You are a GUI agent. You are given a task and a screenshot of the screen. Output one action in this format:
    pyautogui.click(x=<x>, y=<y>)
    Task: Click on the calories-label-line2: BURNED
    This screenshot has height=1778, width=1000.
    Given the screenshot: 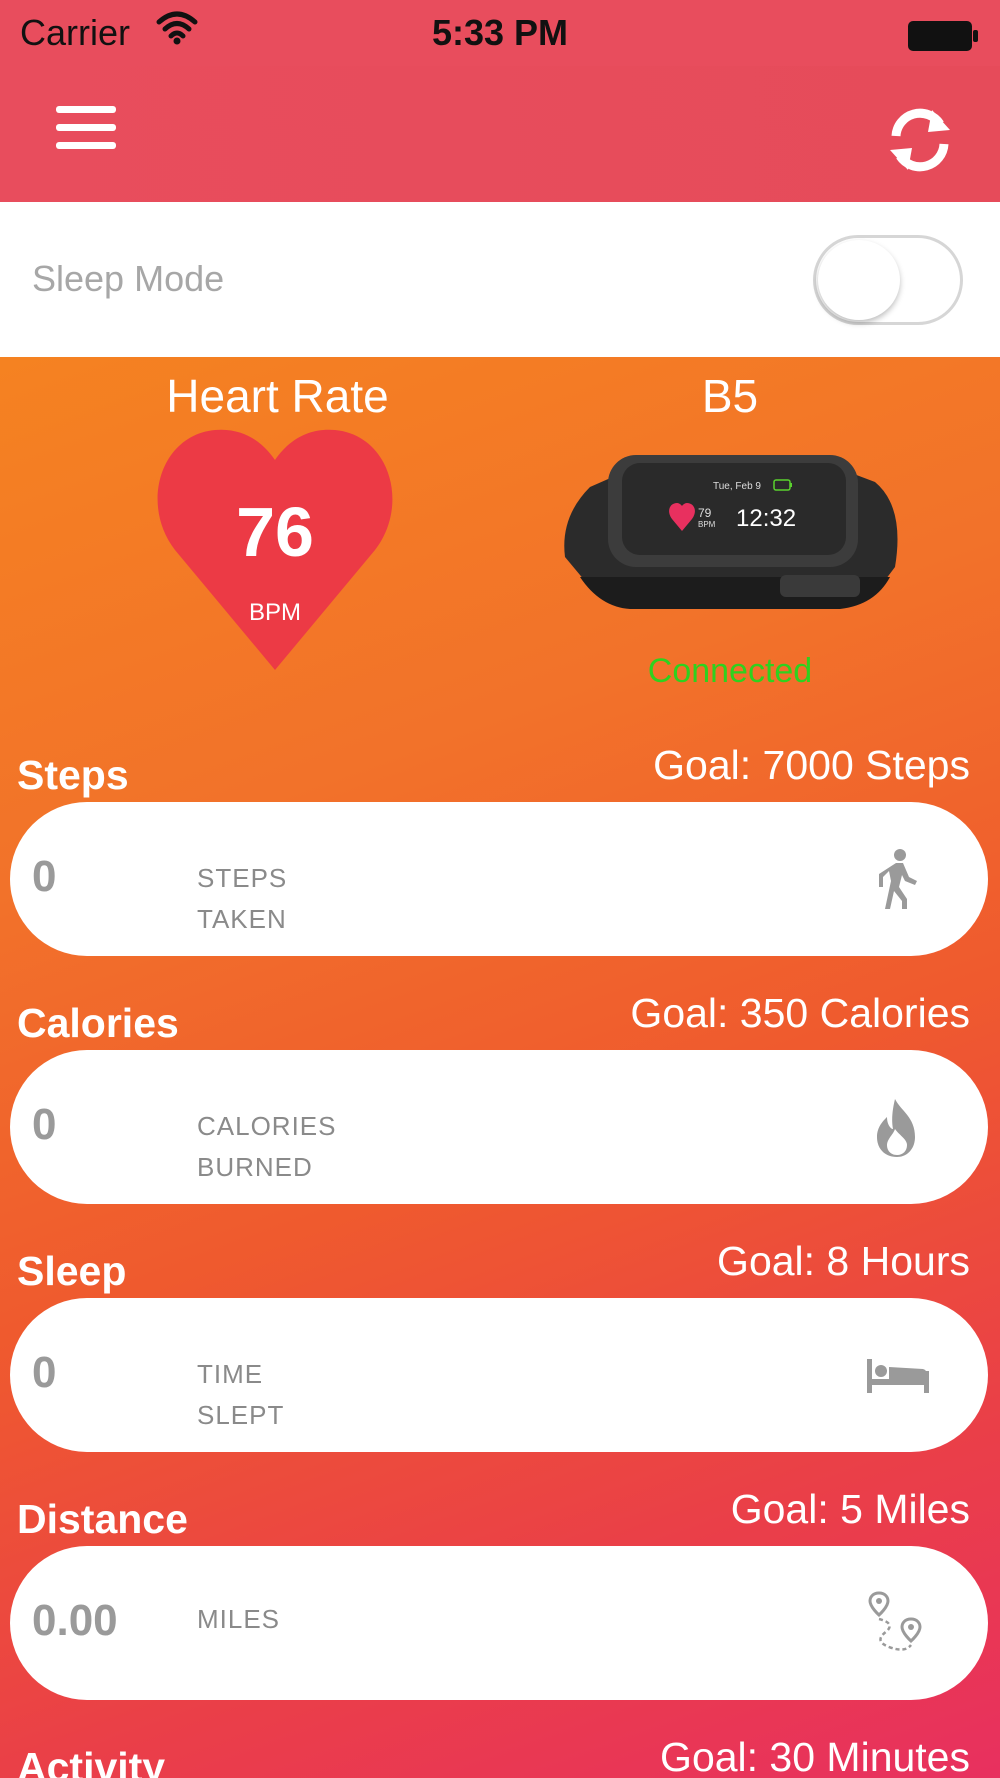 What is the action you would take?
    pyautogui.click(x=255, y=1167)
    